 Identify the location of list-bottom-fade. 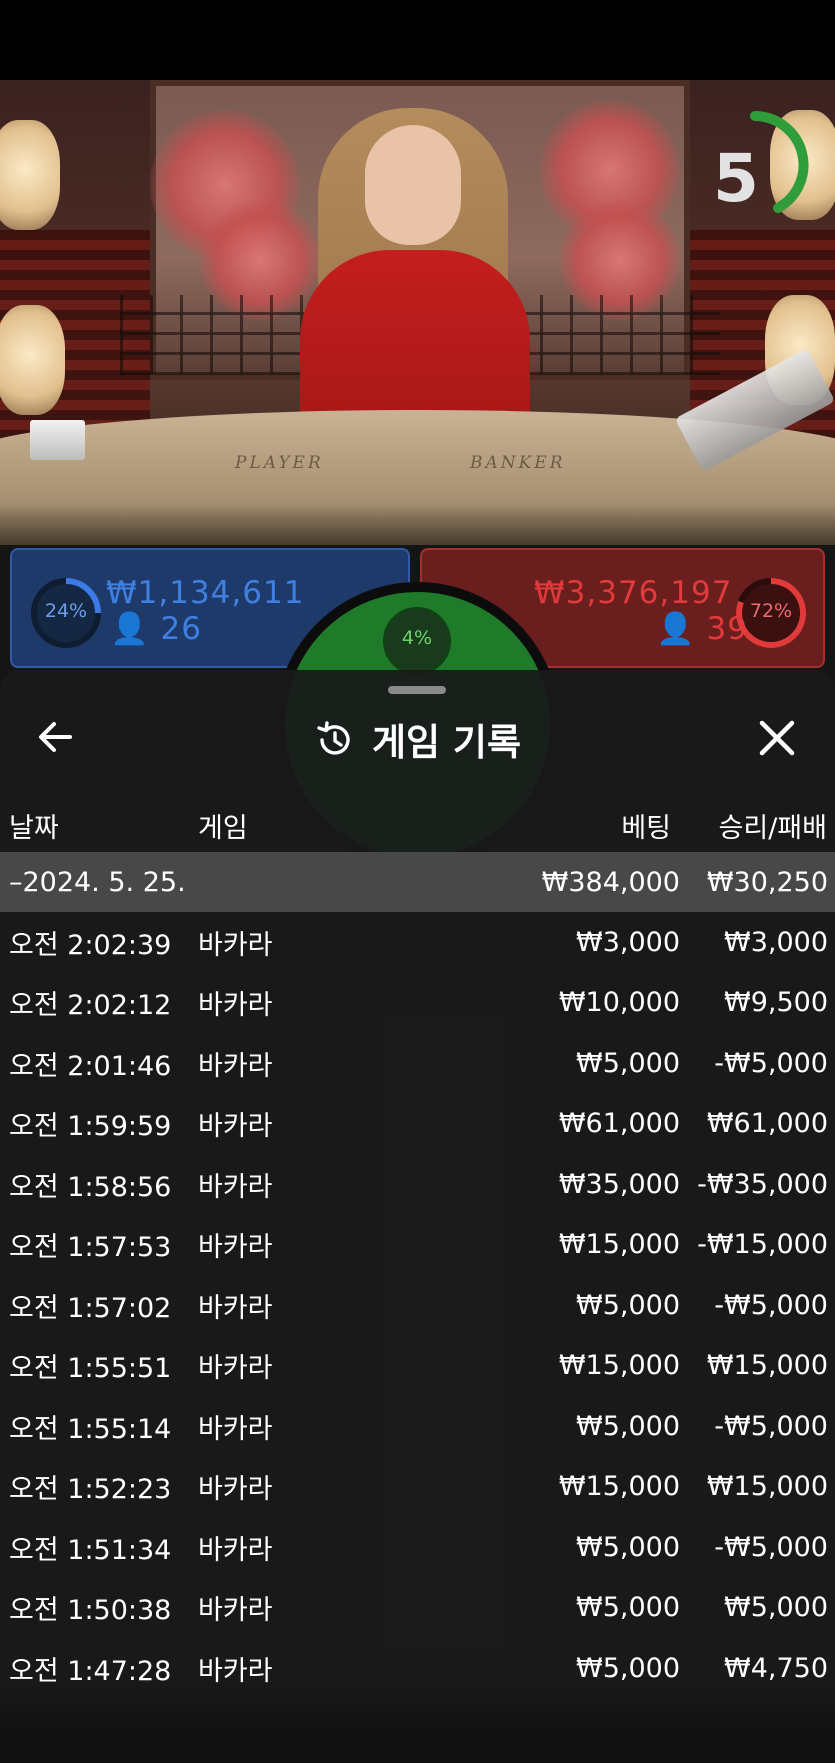
(417, 1721).